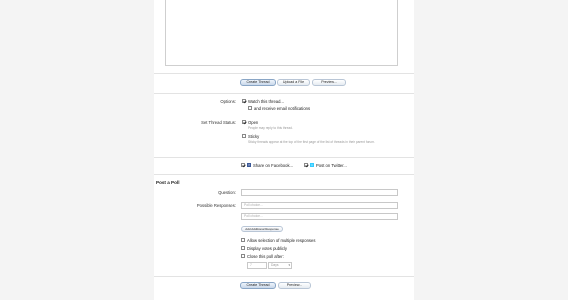 The image size is (568, 300). What do you see at coordinates (282, 108) in the screenshot?
I see `email-notify-label: and receive email notifications` at bounding box center [282, 108].